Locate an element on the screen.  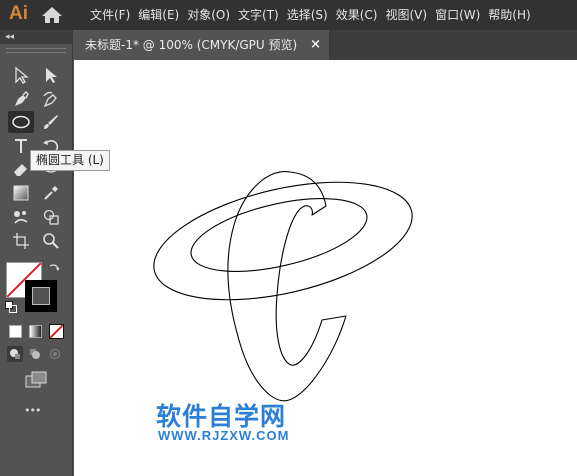
symbol-sprayer-tool is located at coordinates (21, 217).